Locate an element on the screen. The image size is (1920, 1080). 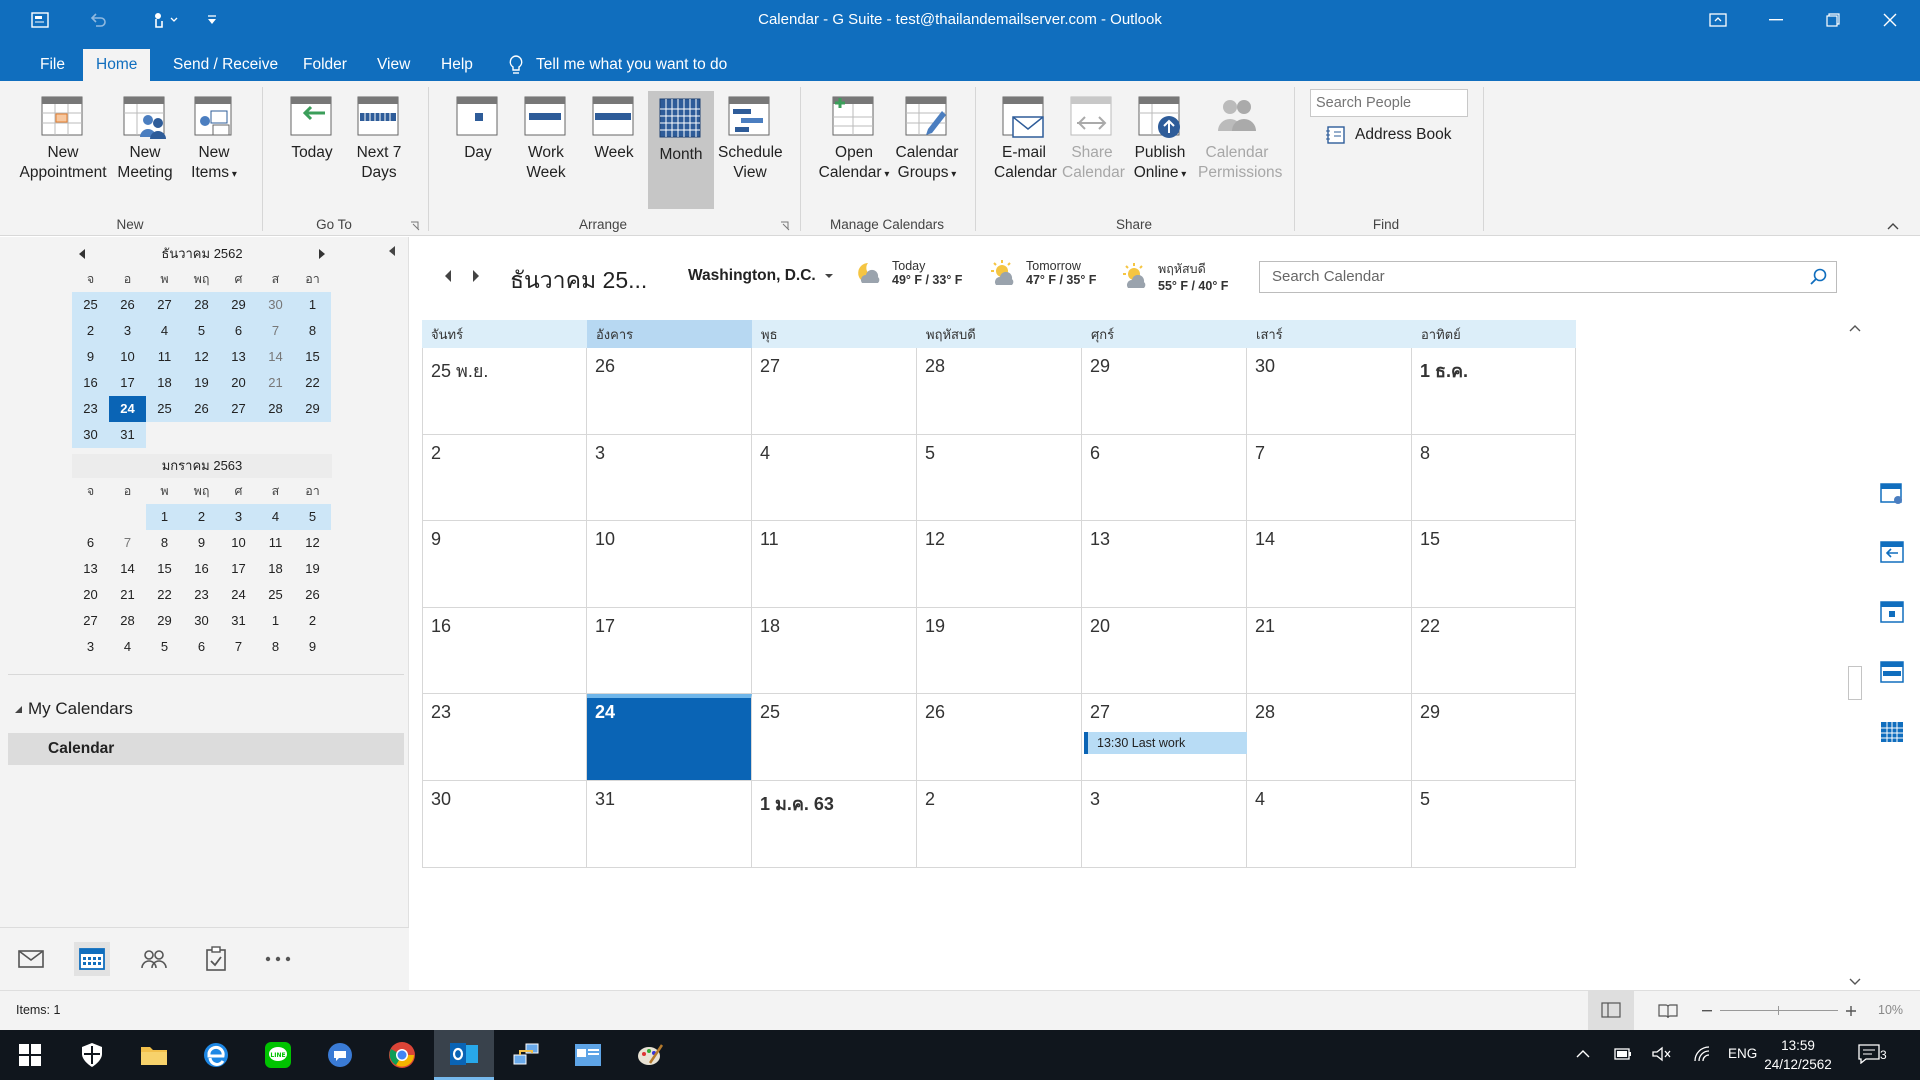
battery-icon is located at coordinates (1623, 1054).